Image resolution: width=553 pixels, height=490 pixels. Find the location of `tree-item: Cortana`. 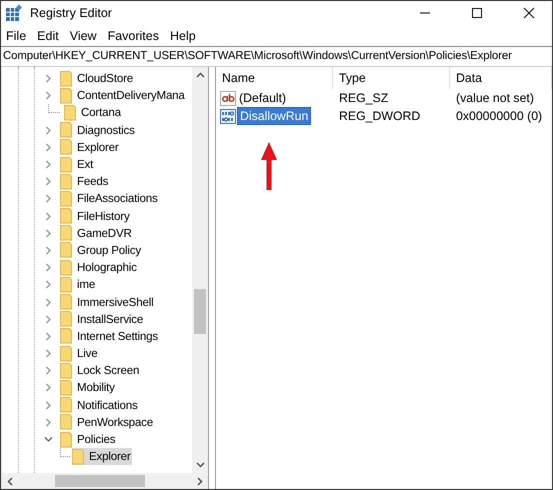

tree-item: Cortana is located at coordinates (93, 113).